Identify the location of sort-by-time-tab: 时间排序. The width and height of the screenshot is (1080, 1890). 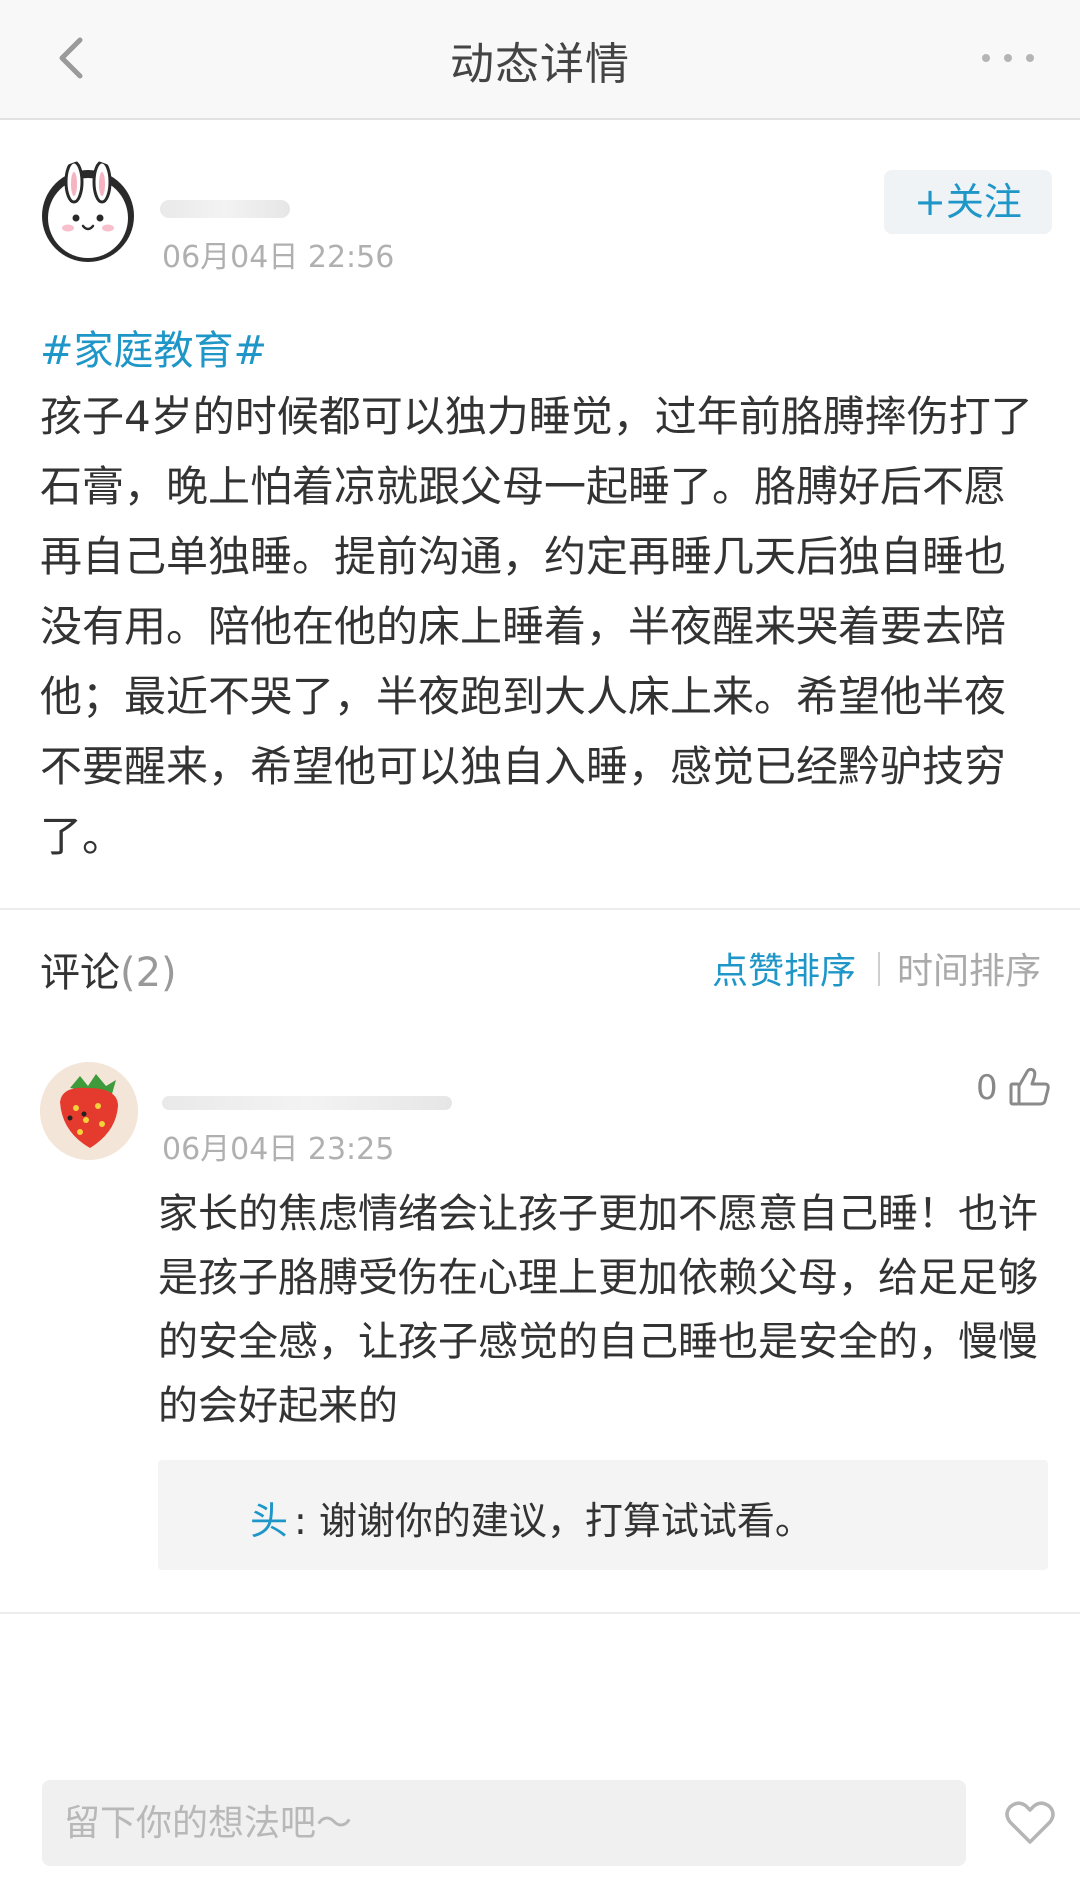
(969, 968).